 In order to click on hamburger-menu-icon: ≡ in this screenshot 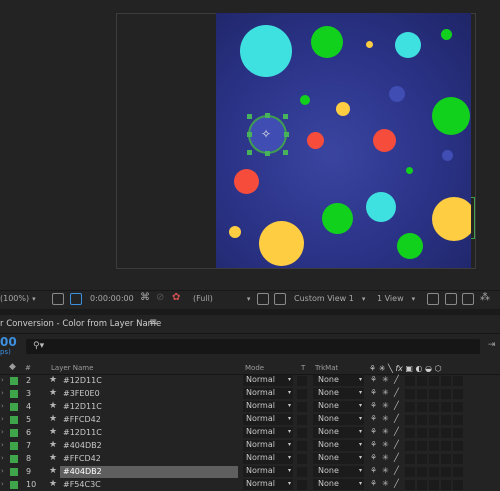, I will do `click(153, 322)`.